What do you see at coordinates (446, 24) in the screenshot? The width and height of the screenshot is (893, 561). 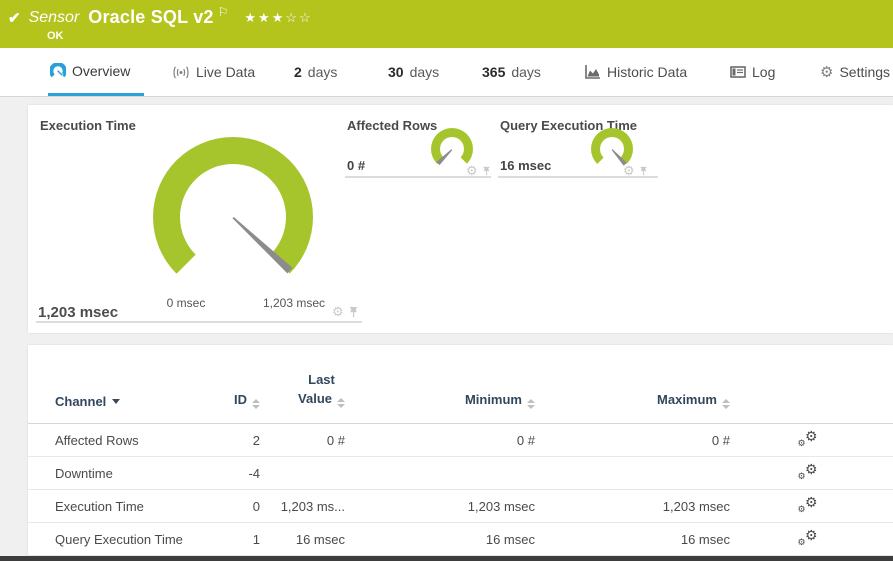 I see `sensor-titlebar: ✔ Sensor Oracle SQL v2 ⚐ ★★★☆☆ OK` at bounding box center [446, 24].